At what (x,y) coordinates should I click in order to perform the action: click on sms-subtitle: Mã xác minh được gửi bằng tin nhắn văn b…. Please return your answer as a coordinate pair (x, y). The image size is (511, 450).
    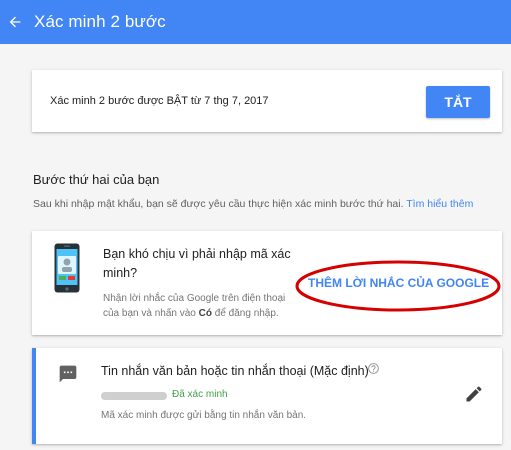
    Looking at the image, I should click on (204, 415).